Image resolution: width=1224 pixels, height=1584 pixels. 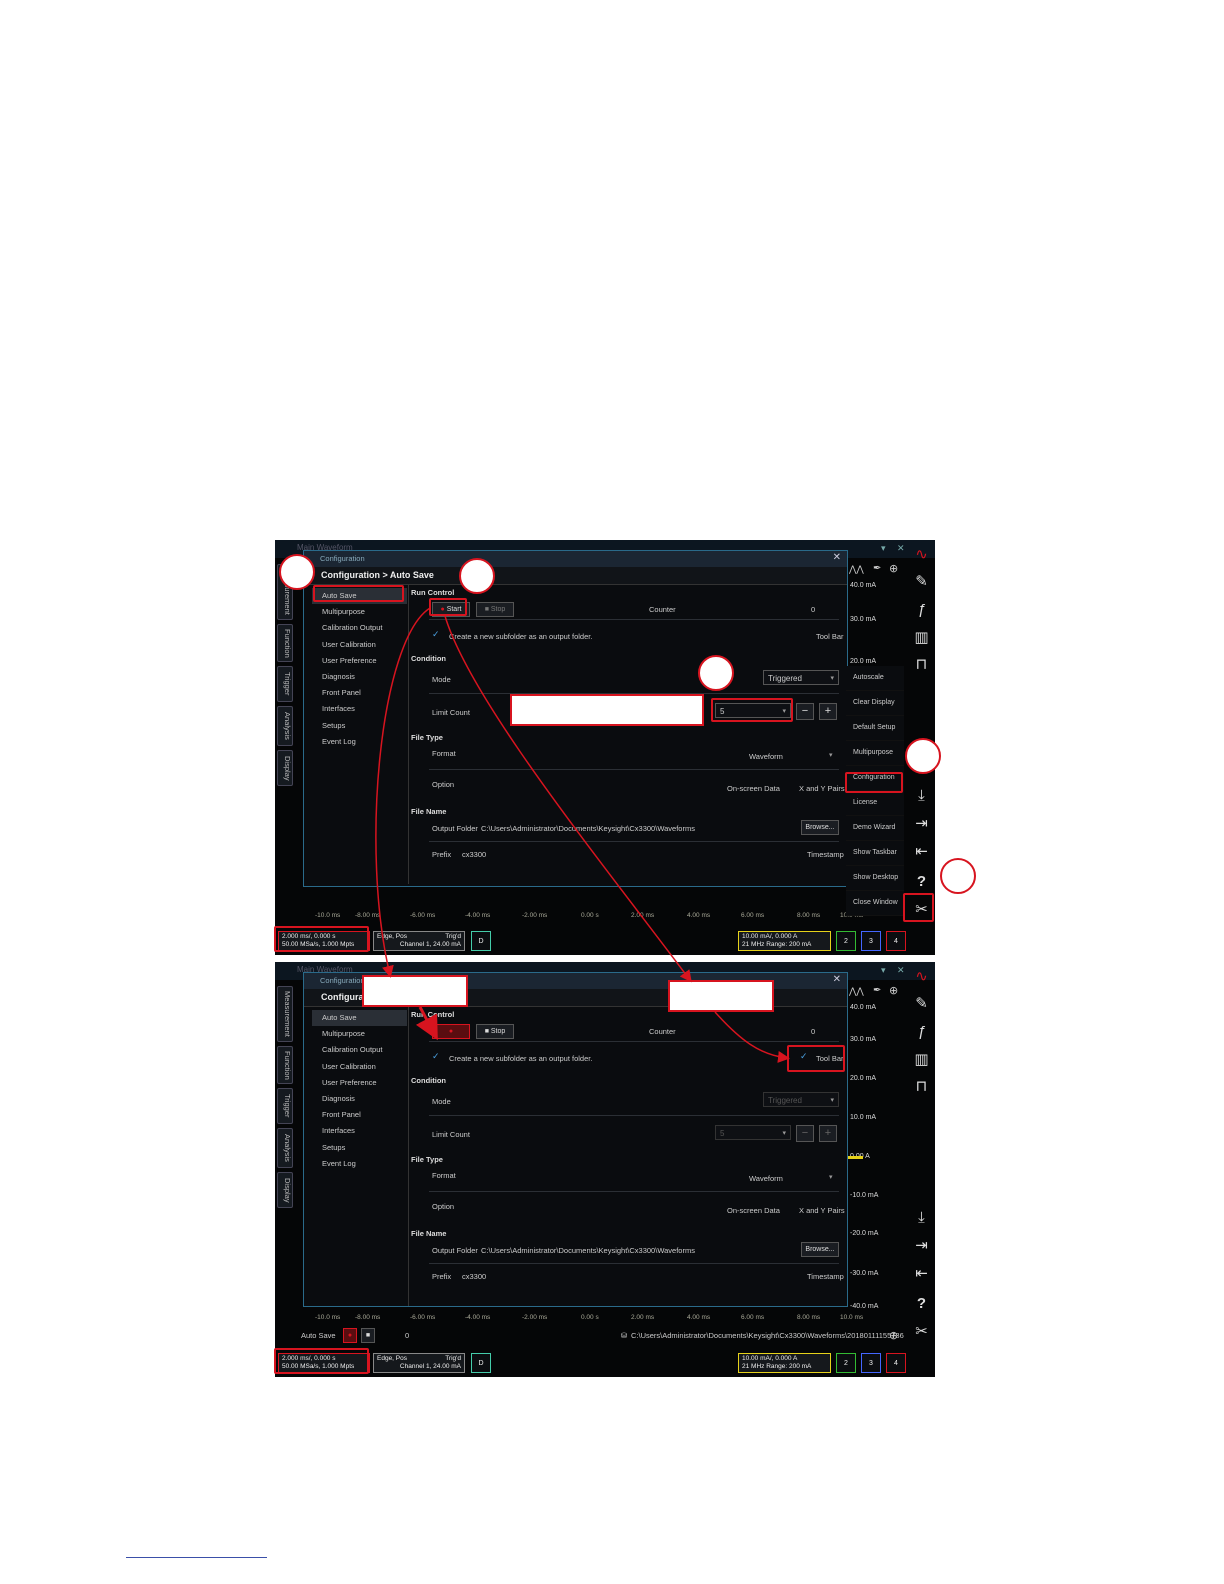 I want to click on footer-link-underline, so click(x=196, y=1557).